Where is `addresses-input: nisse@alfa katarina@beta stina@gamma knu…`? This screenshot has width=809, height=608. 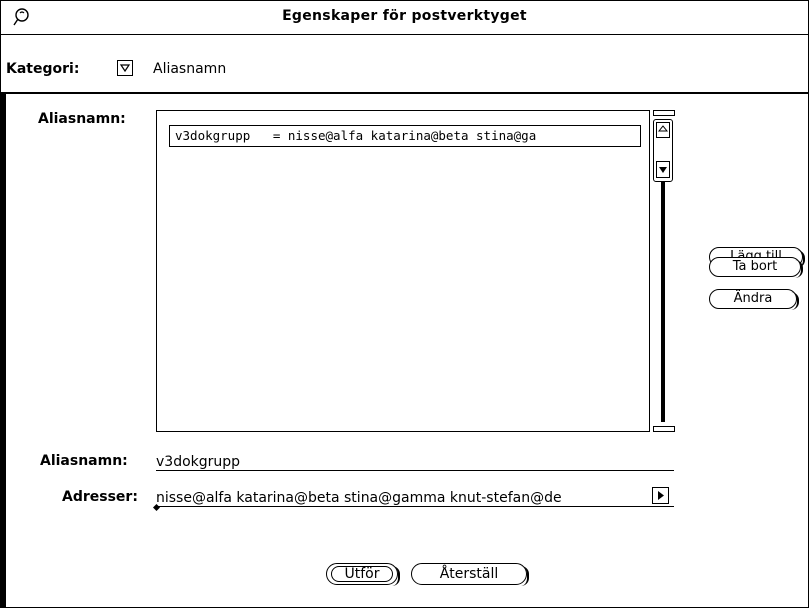 addresses-input: nisse@alfa katarina@beta stina@gamma knu… is located at coordinates (400, 498).